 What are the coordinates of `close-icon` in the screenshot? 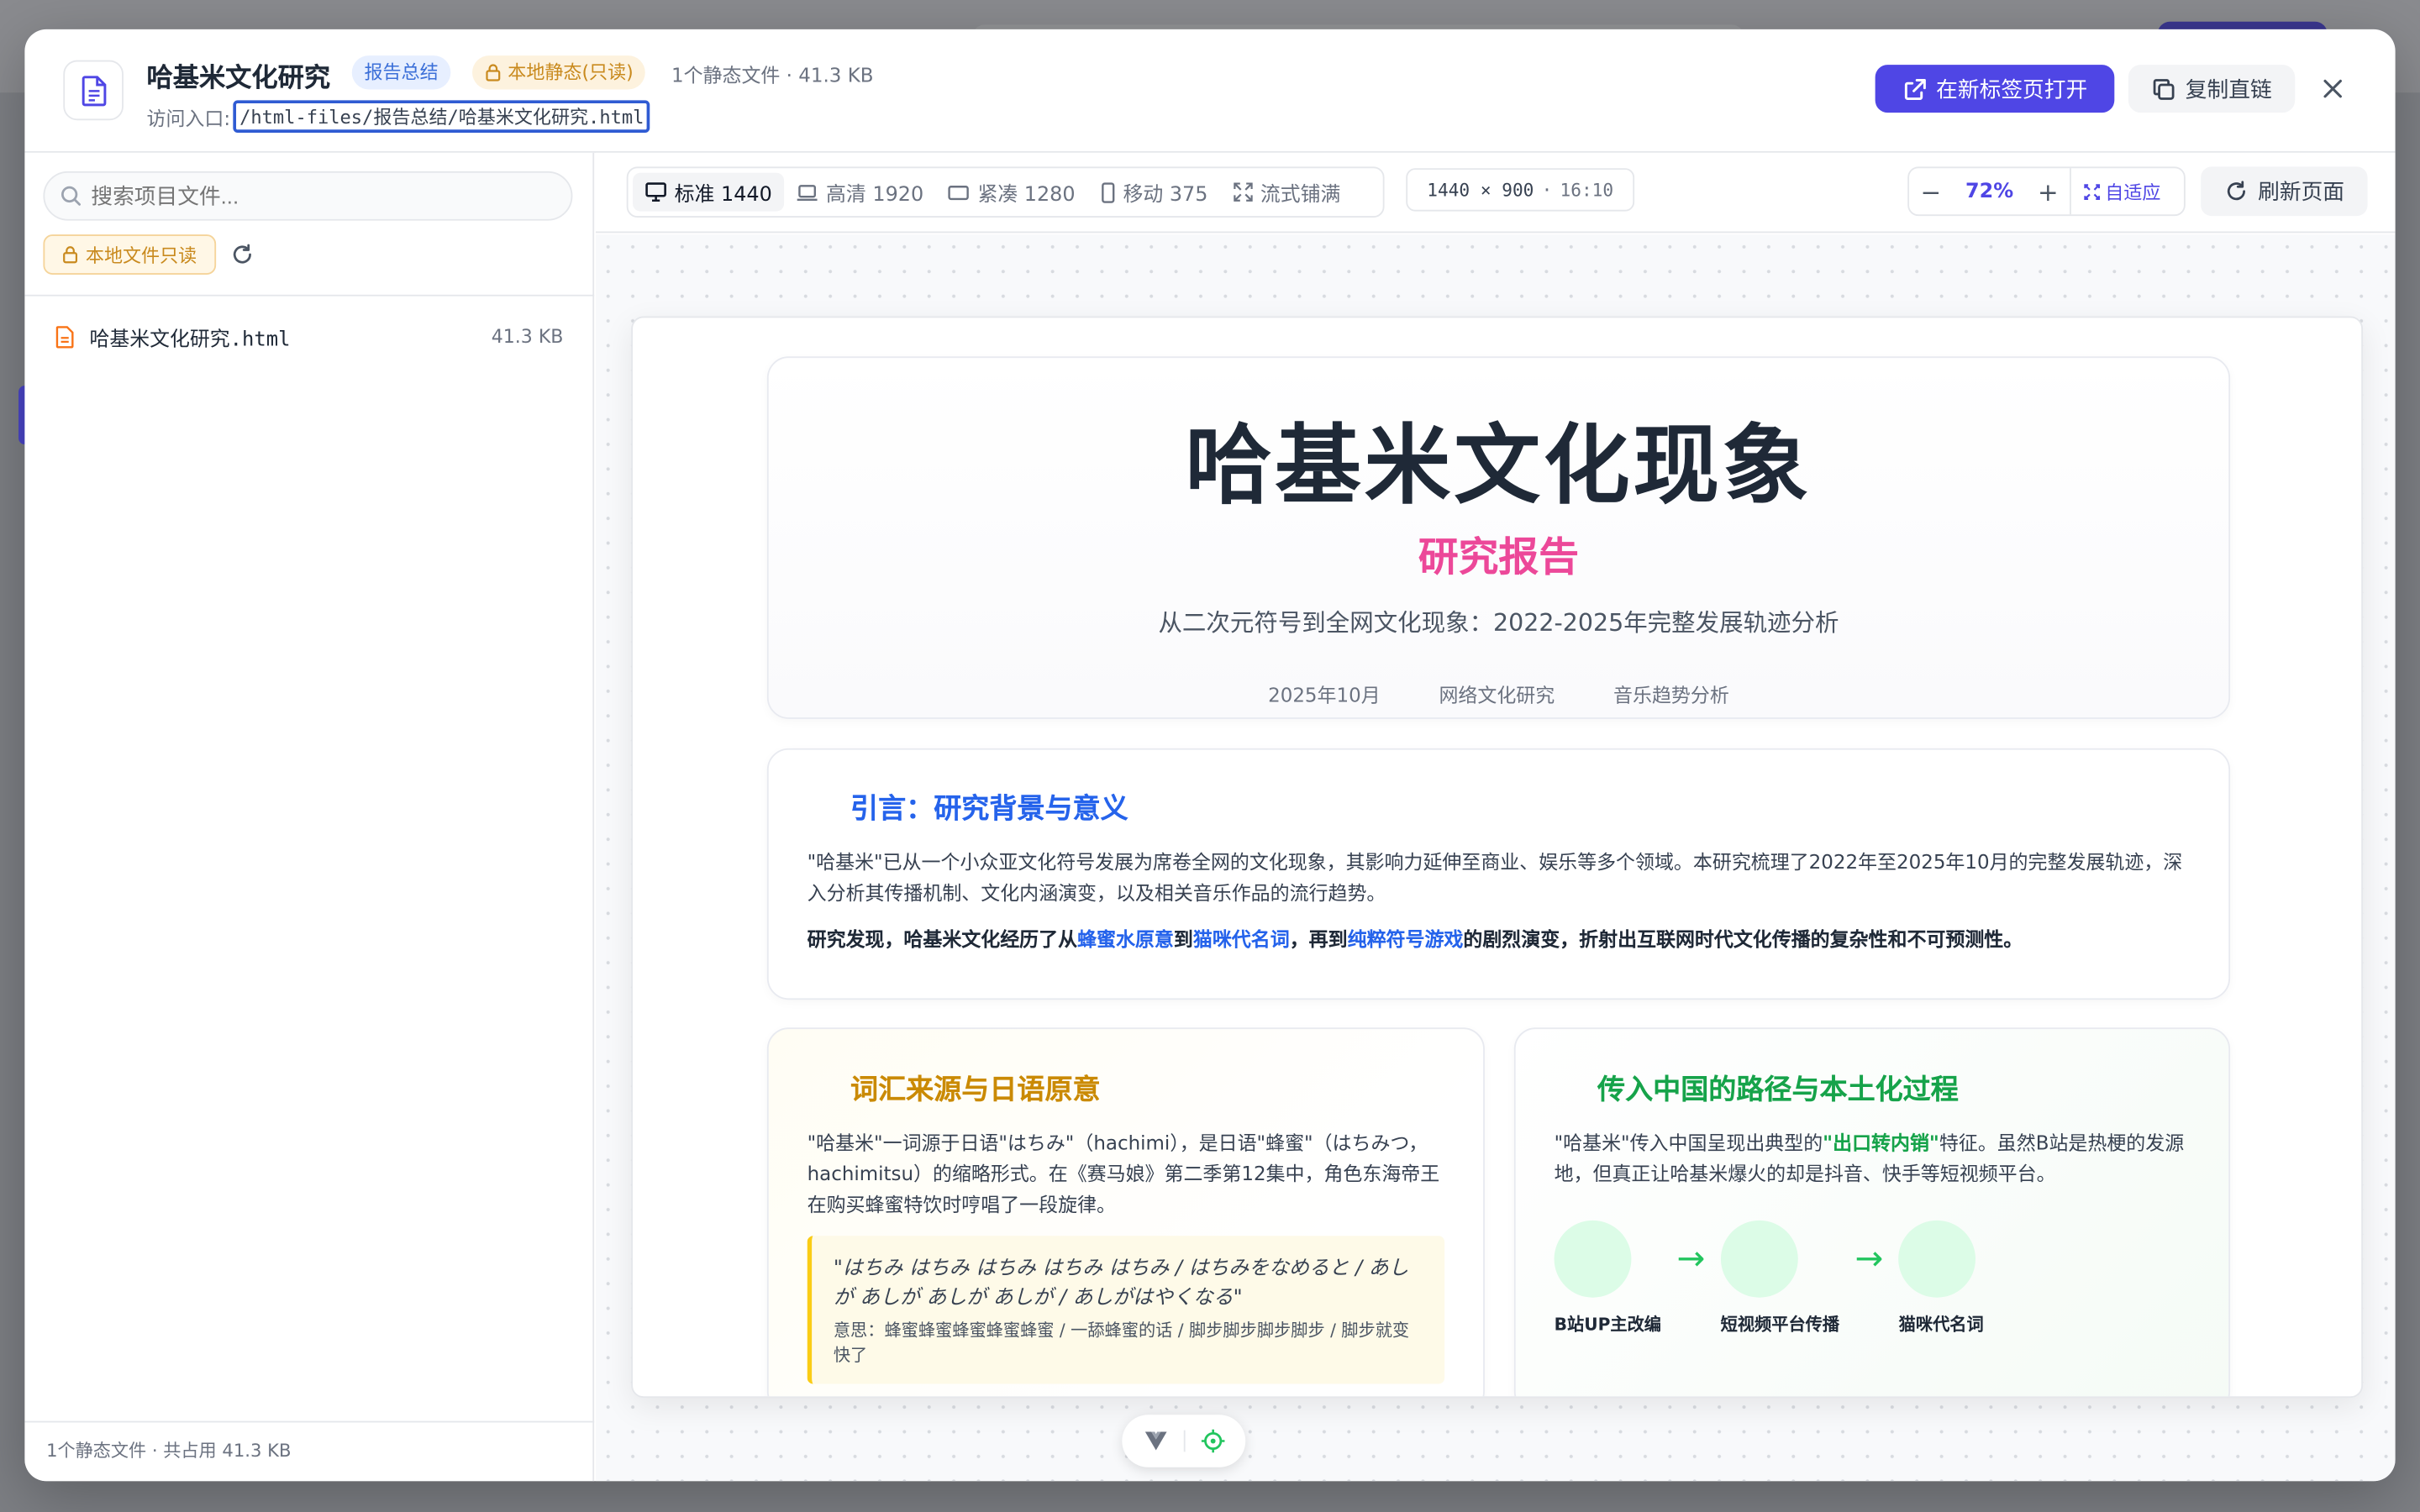 It's located at (2331, 88).